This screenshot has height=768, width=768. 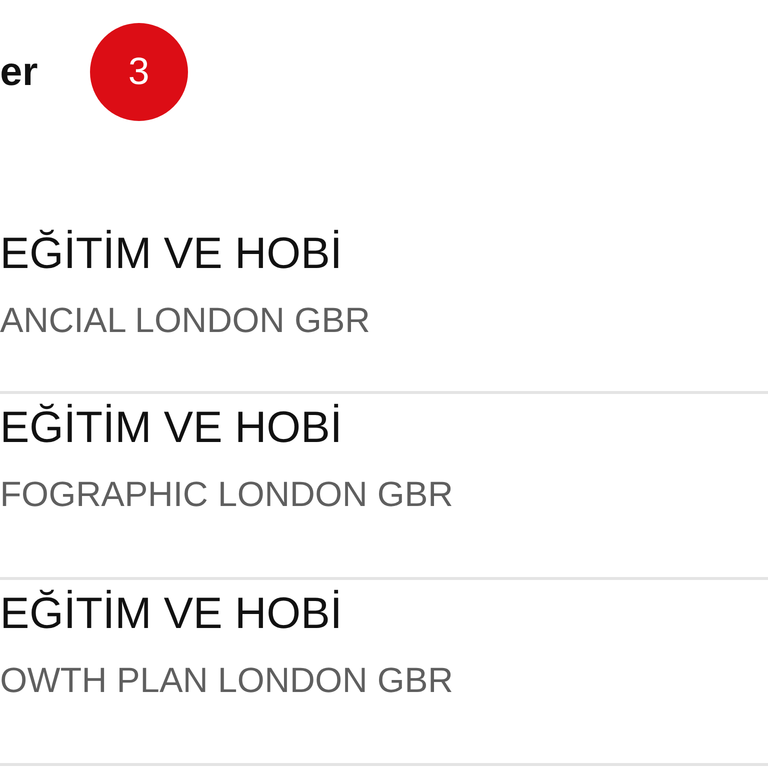 I want to click on count-badge: 3, so click(x=139, y=72).